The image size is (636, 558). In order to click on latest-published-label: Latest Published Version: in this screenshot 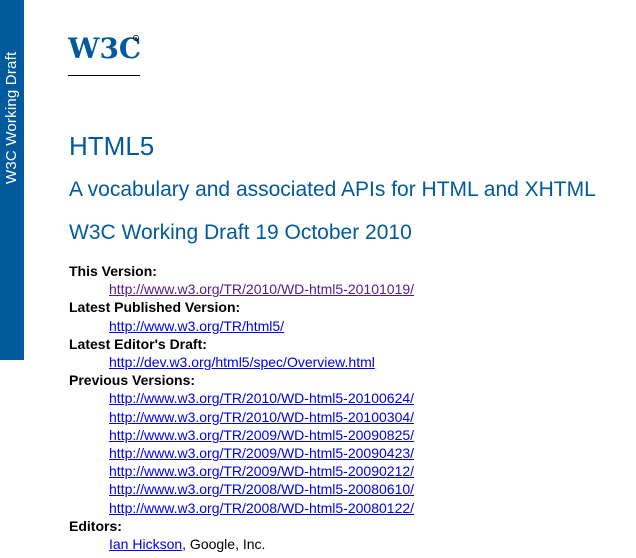, I will do `click(155, 307)`.